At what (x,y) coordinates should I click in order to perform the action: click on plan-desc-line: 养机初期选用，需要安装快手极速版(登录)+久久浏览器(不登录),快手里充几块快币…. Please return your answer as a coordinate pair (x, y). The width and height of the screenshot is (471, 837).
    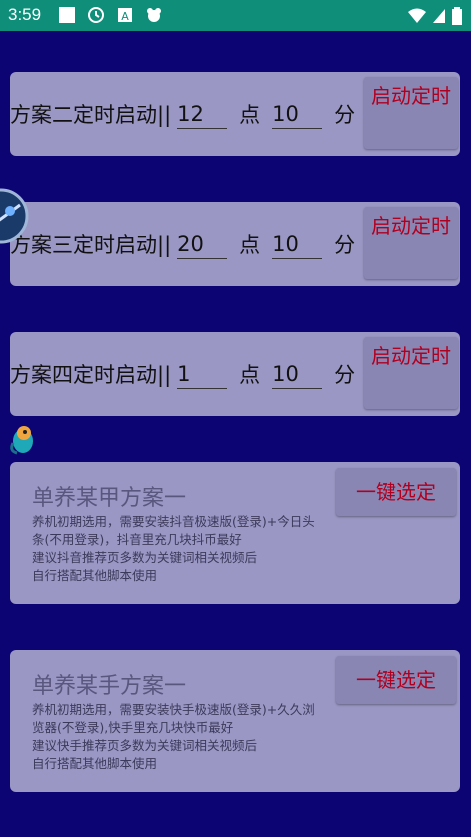
    Looking at the image, I should click on (173, 718).